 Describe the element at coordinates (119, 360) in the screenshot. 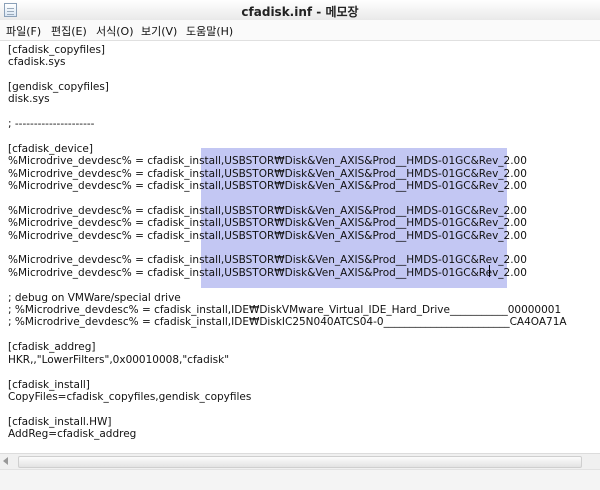

I see `text-line: HKR,,"LowerFilters",0x00010008,"cfadisk"` at that location.